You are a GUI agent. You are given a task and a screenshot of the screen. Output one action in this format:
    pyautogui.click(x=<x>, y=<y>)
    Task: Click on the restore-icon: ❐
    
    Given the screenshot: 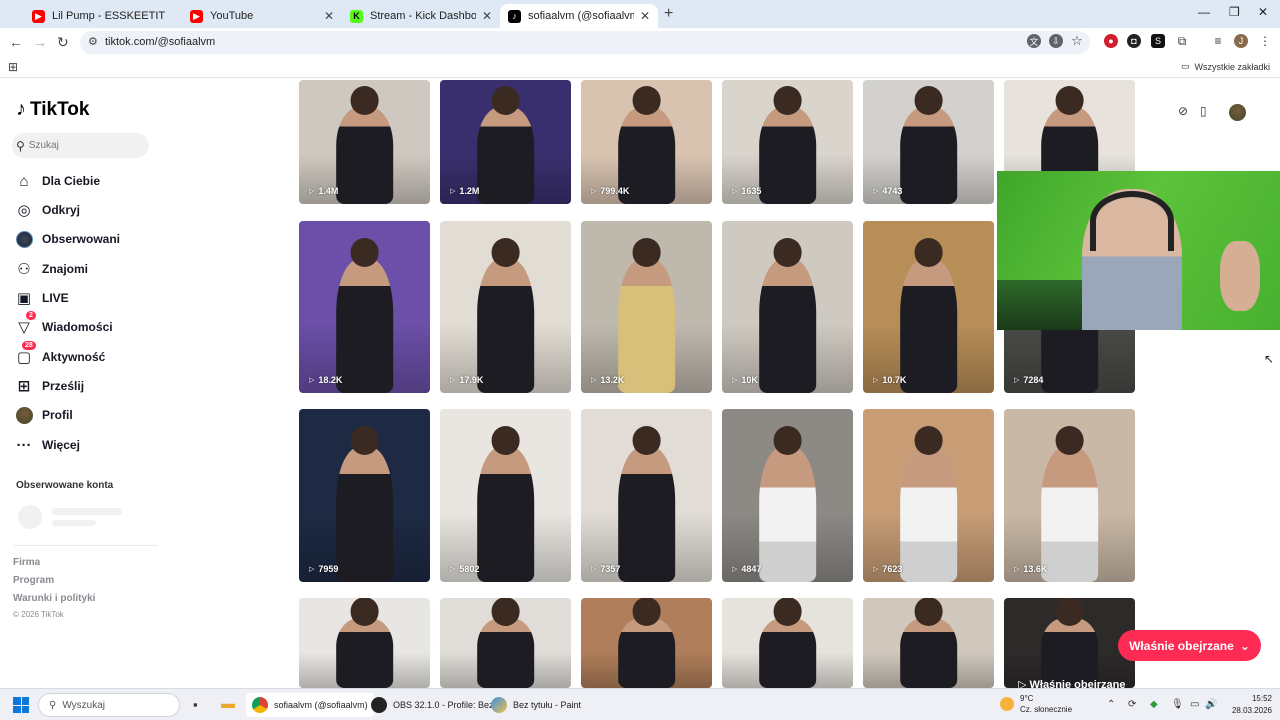 What is the action you would take?
    pyautogui.click(x=1234, y=12)
    